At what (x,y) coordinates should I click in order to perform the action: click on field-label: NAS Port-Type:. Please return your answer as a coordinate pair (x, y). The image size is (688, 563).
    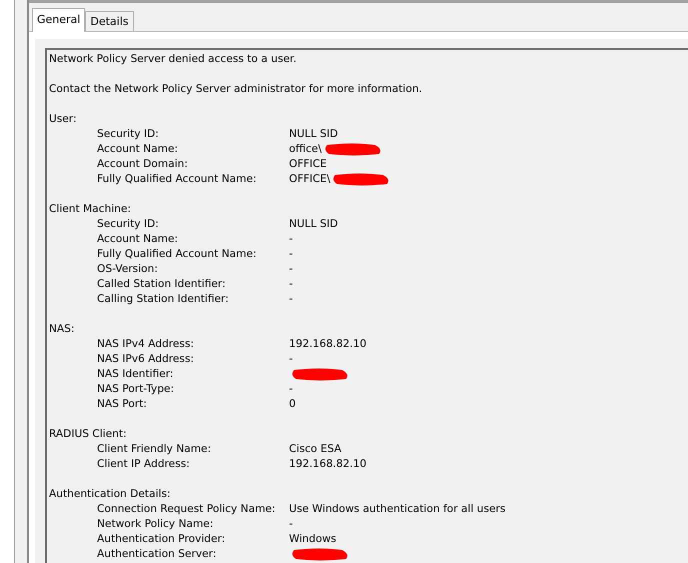
    Looking at the image, I should click on (136, 389).